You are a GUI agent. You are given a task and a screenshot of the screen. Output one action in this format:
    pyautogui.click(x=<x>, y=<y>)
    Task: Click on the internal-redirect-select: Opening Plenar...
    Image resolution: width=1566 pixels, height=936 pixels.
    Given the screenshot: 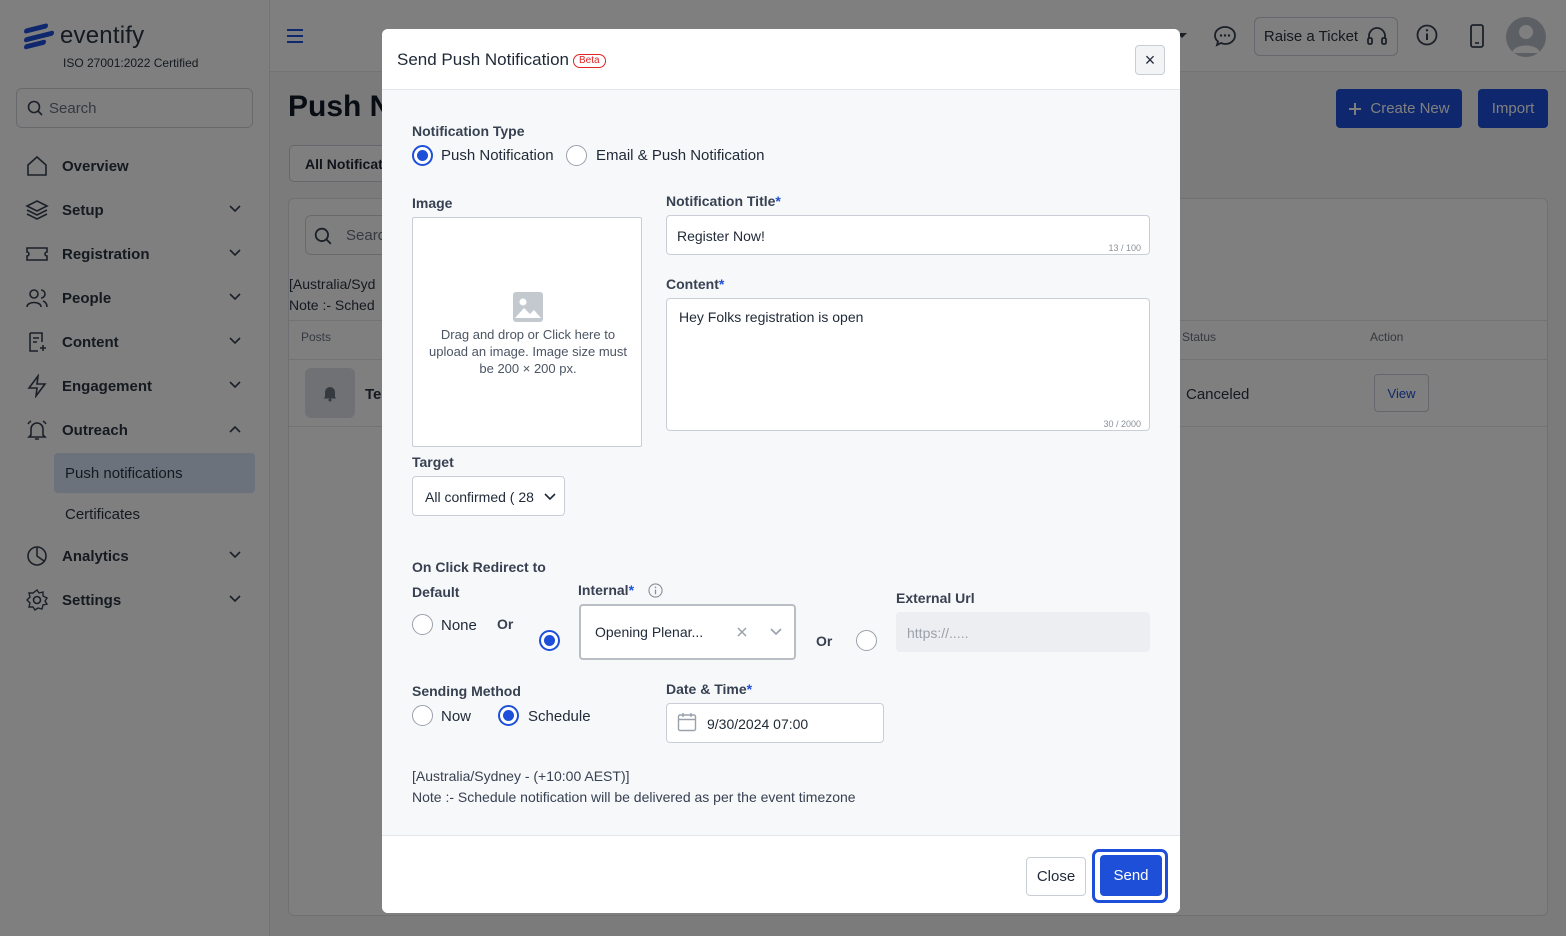 What is the action you would take?
    pyautogui.click(x=687, y=632)
    